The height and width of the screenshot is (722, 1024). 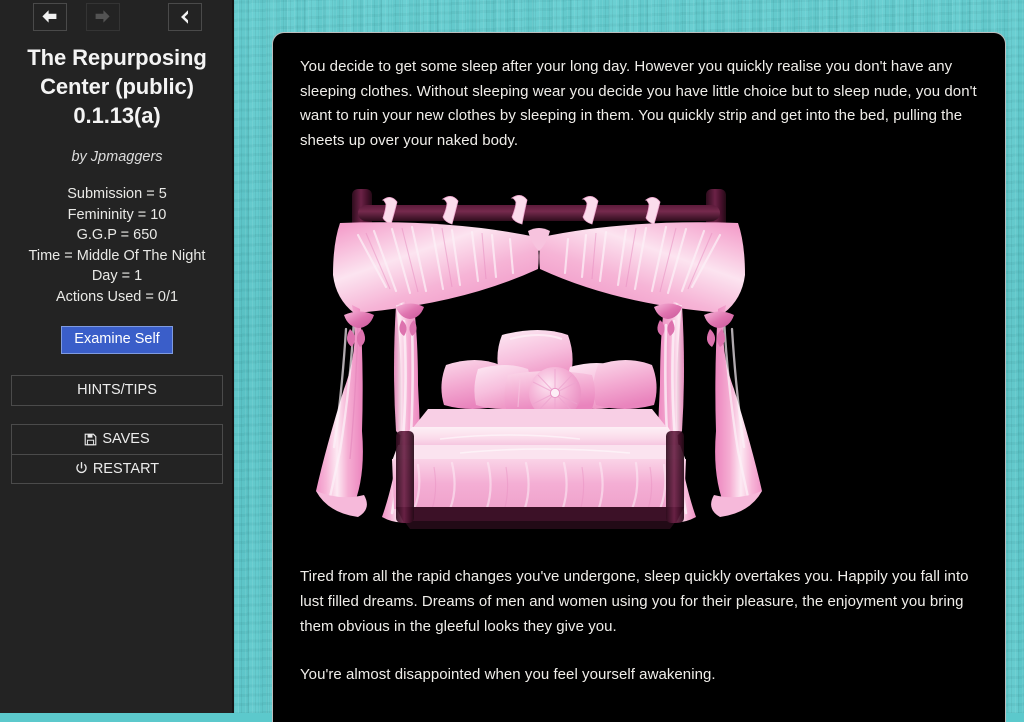 I want to click on hints-tips-button: HINTS/TIPS, so click(x=117, y=390).